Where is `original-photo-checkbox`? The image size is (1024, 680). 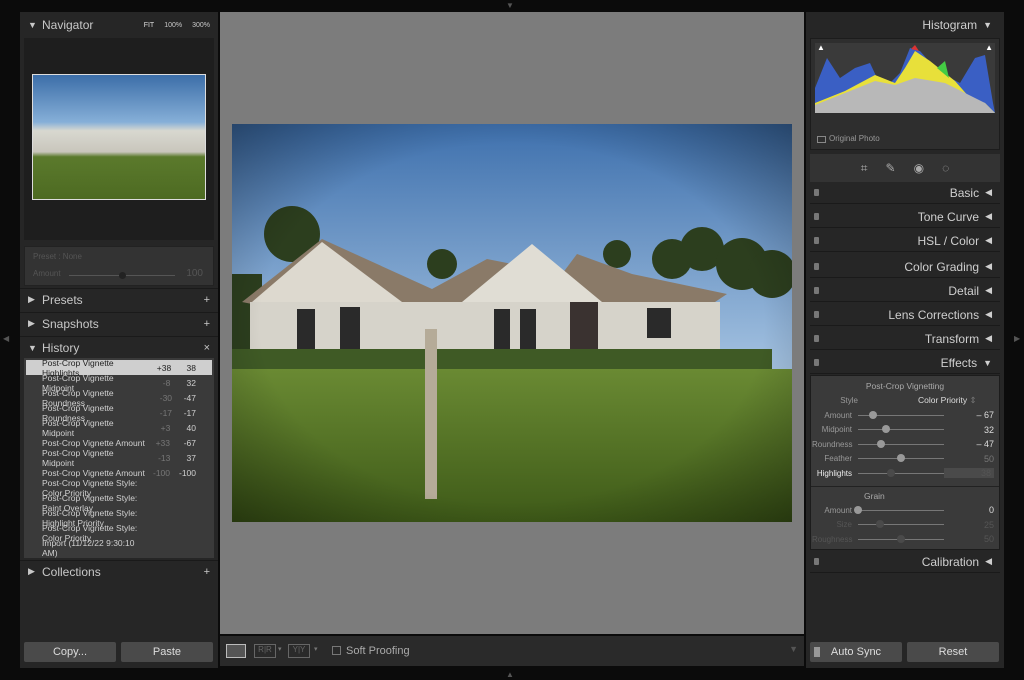
original-photo-checkbox is located at coordinates (821, 139).